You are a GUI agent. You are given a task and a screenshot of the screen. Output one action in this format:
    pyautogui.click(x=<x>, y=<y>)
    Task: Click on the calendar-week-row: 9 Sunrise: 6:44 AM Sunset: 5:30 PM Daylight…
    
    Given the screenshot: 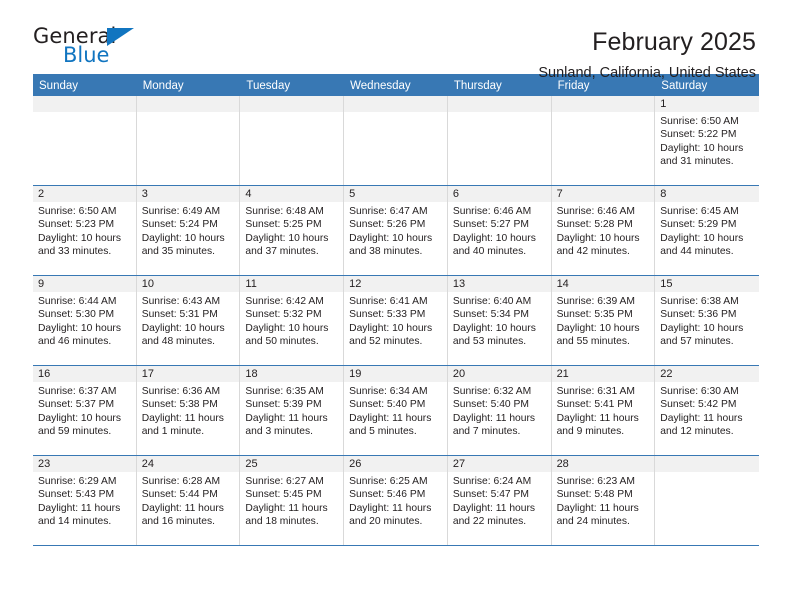 What is the action you would take?
    pyautogui.click(x=396, y=321)
    